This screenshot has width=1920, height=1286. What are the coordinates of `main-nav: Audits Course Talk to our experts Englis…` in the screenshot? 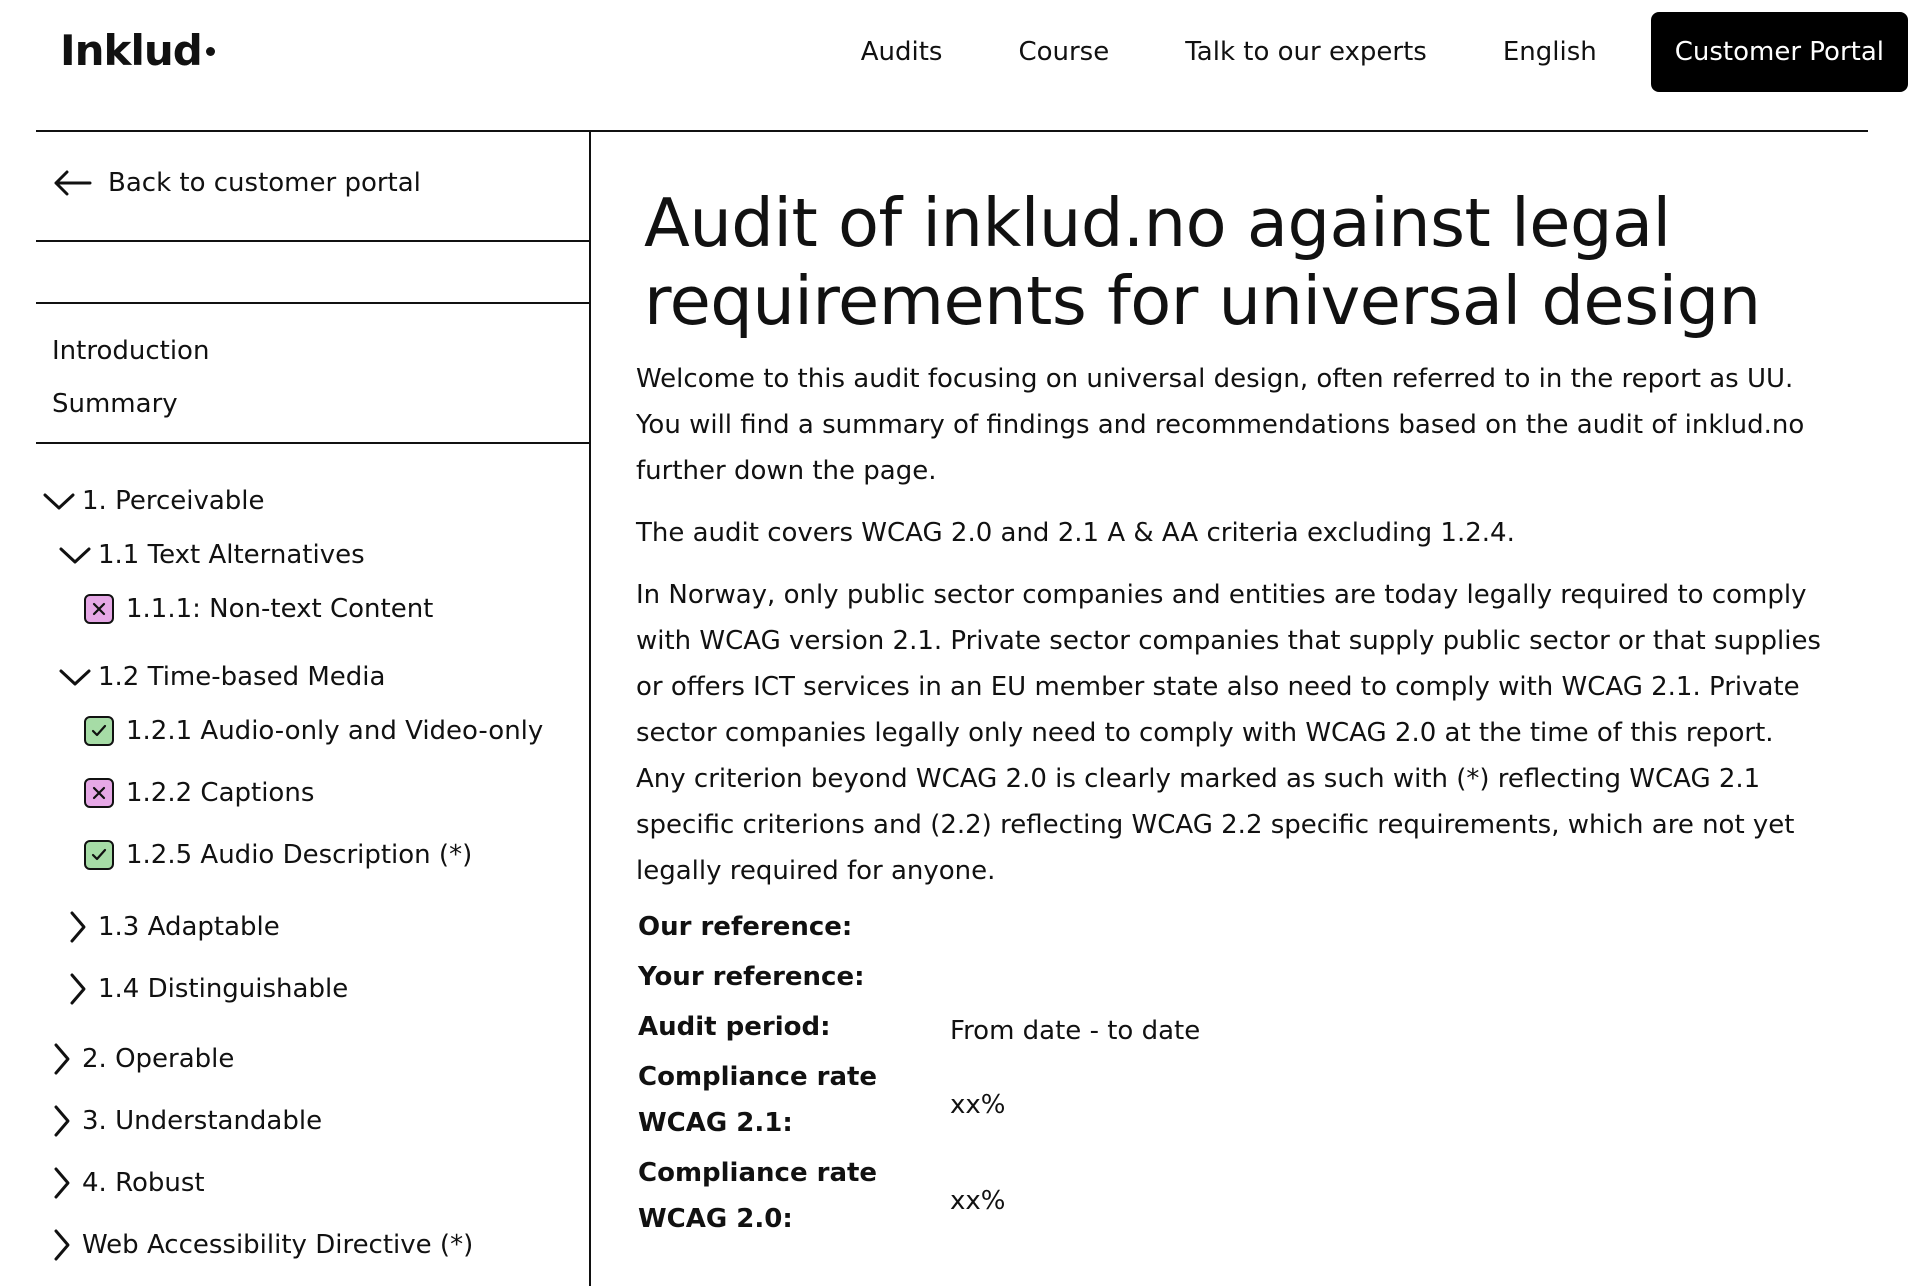 It's located at (1384, 52).